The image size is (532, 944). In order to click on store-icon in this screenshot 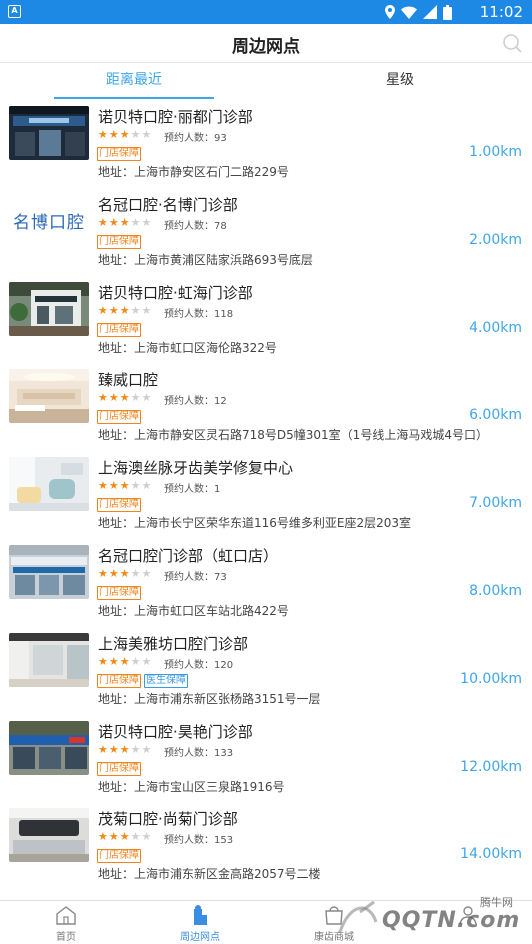, I will do `click(334, 915)`.